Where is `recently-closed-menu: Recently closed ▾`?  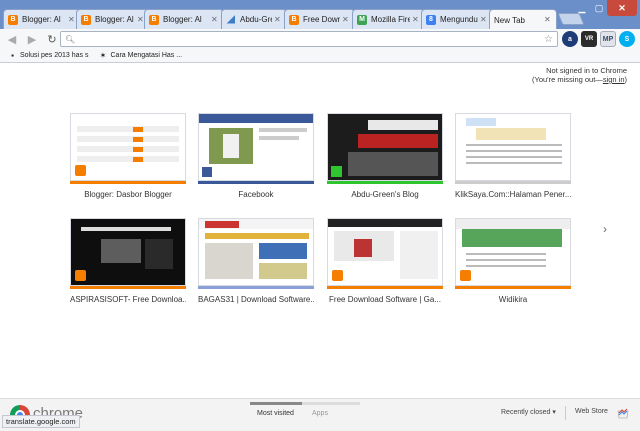 recently-closed-menu: Recently closed ▾ is located at coordinates (528, 412).